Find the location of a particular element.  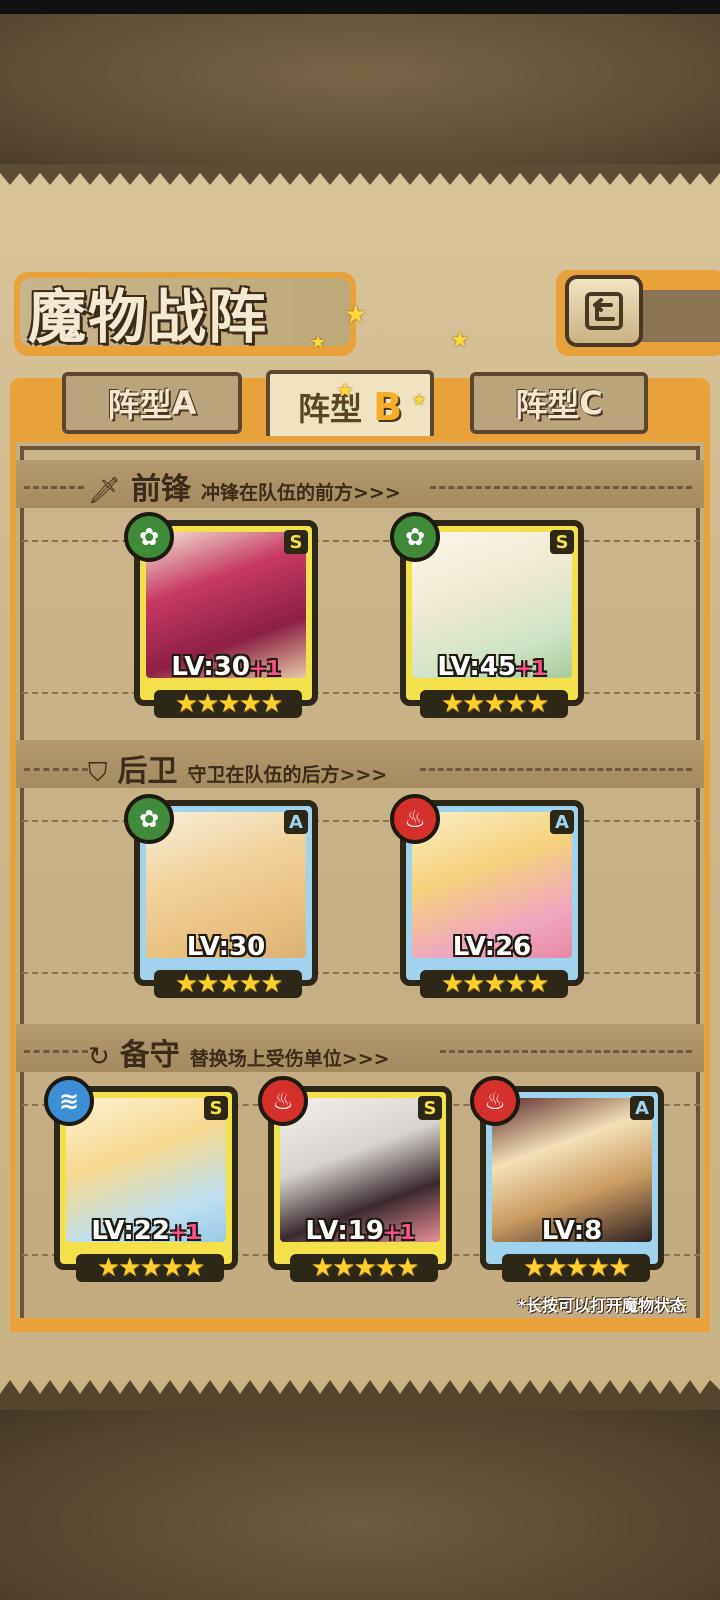

level-label: LV:30 is located at coordinates (226, 947).